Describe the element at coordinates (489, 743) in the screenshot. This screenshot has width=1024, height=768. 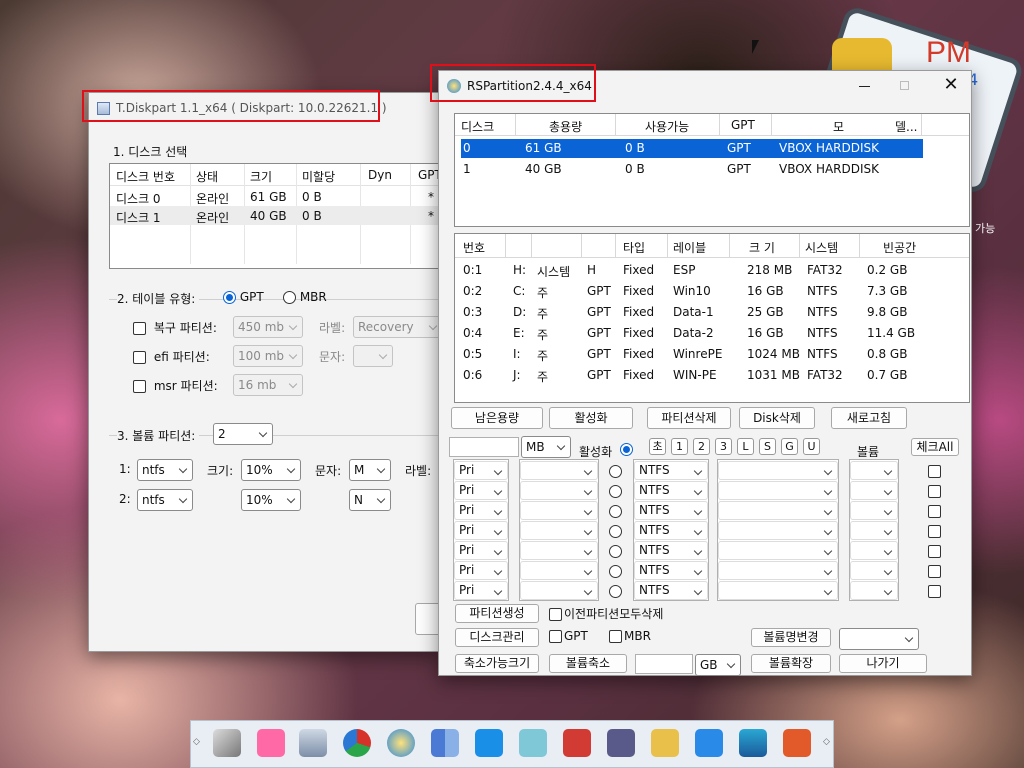
I see `windows-icon` at that location.